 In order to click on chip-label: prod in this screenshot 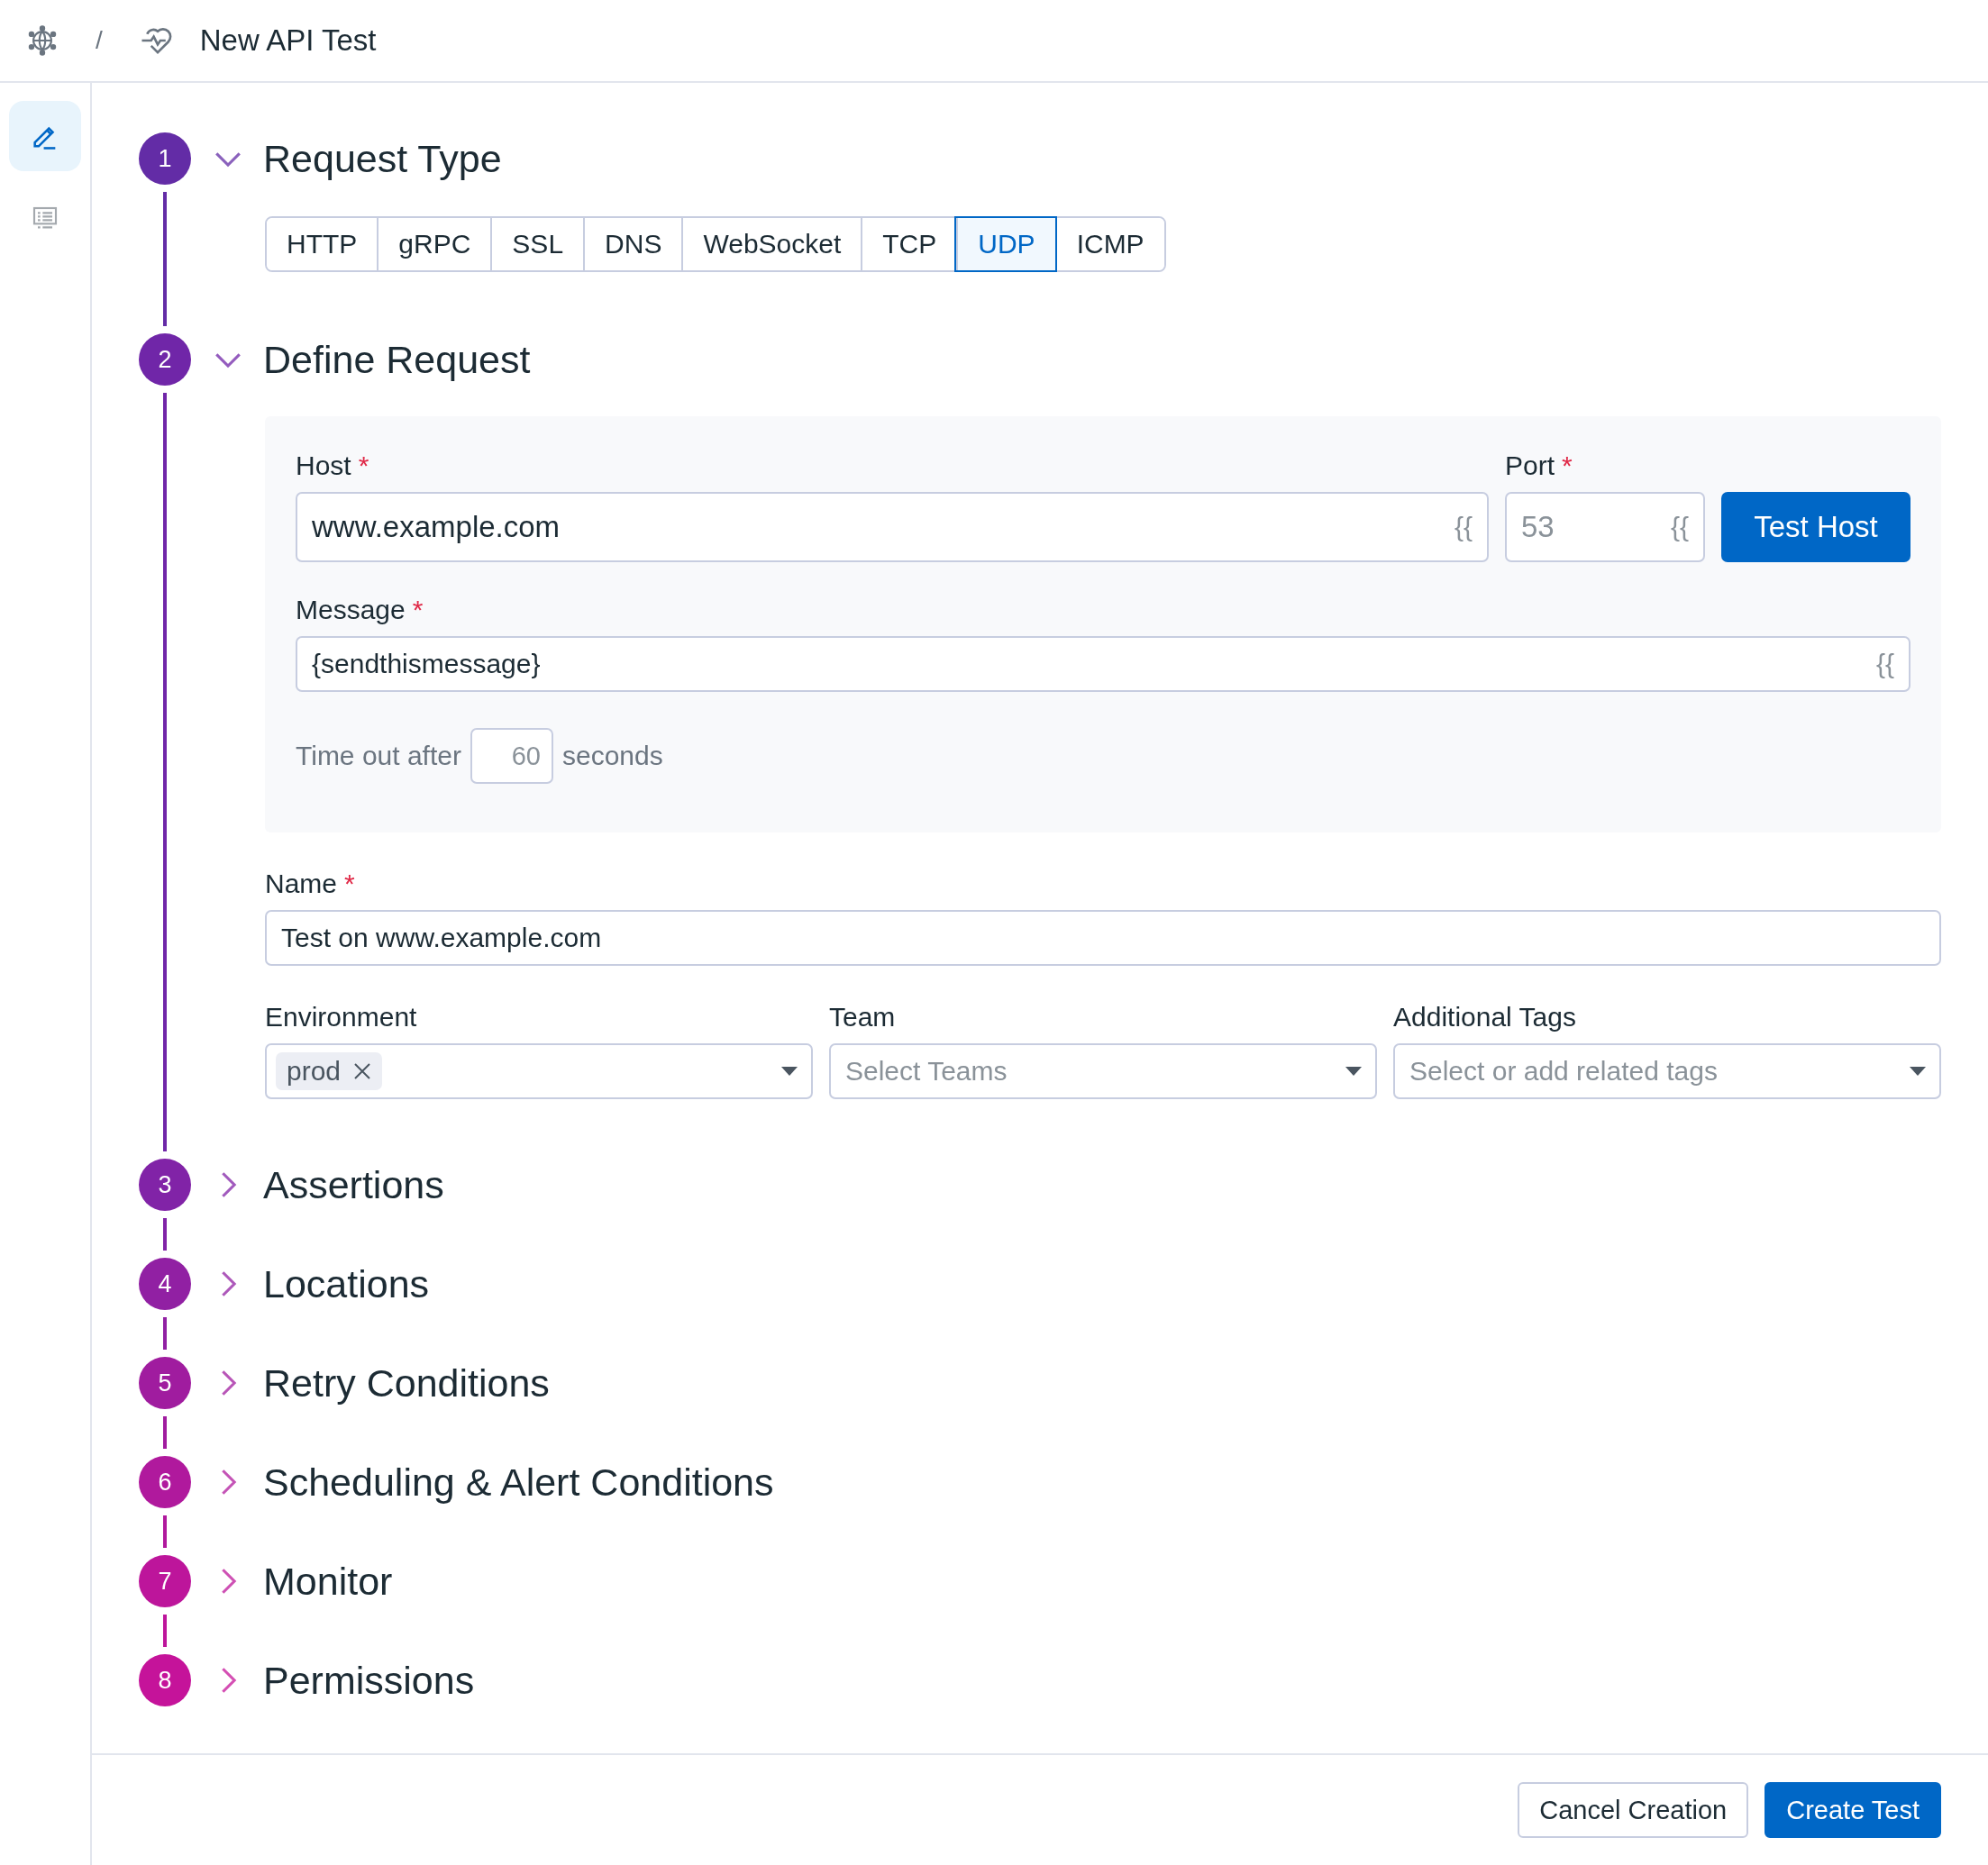, I will do `click(315, 1072)`.